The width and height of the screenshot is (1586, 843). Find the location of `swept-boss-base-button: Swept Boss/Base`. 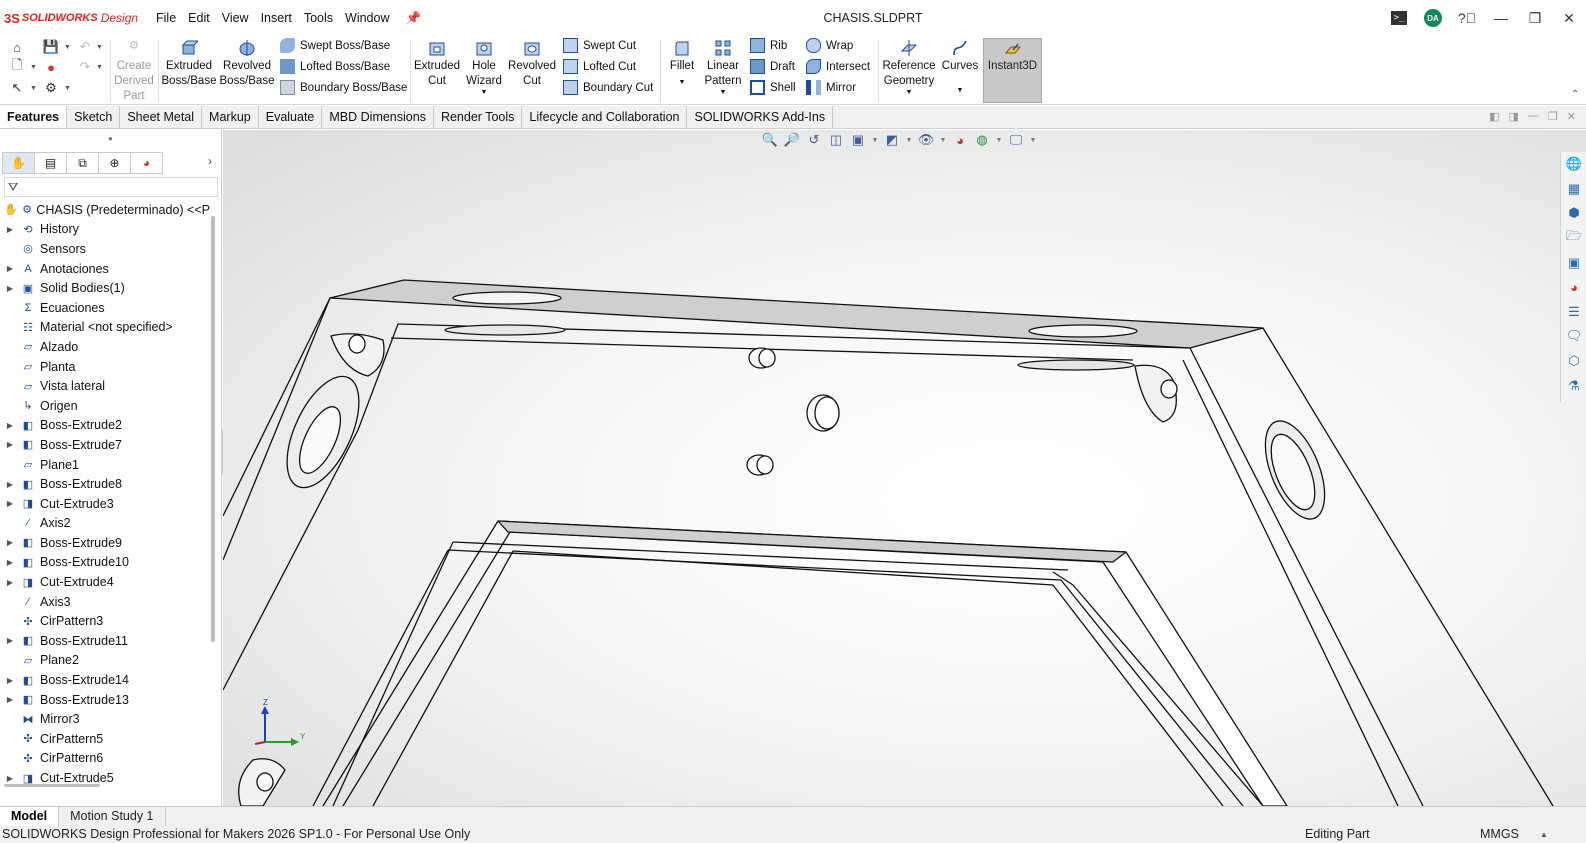

swept-boss-base-button: Swept Boss/Base is located at coordinates (335, 45).